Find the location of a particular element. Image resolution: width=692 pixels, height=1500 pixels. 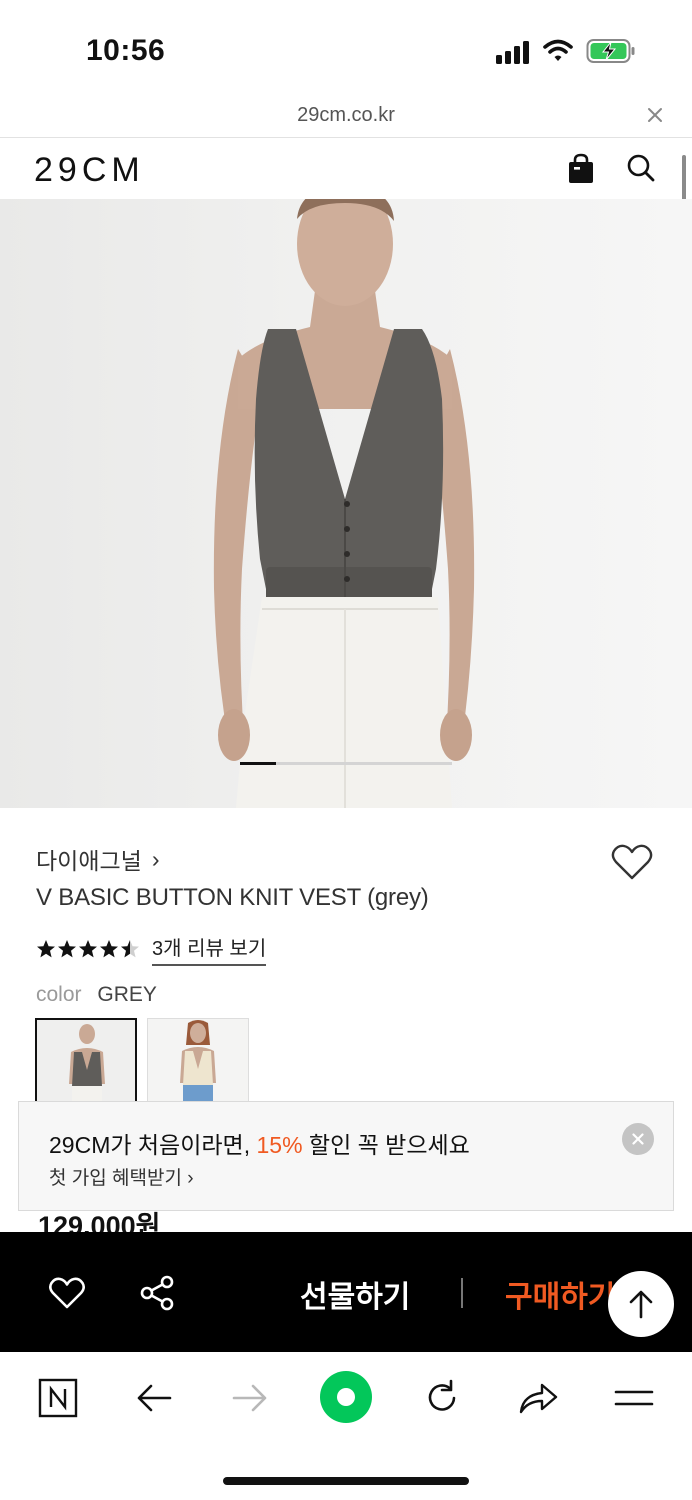

wishlist-heart-icon is located at coordinates (632, 862).